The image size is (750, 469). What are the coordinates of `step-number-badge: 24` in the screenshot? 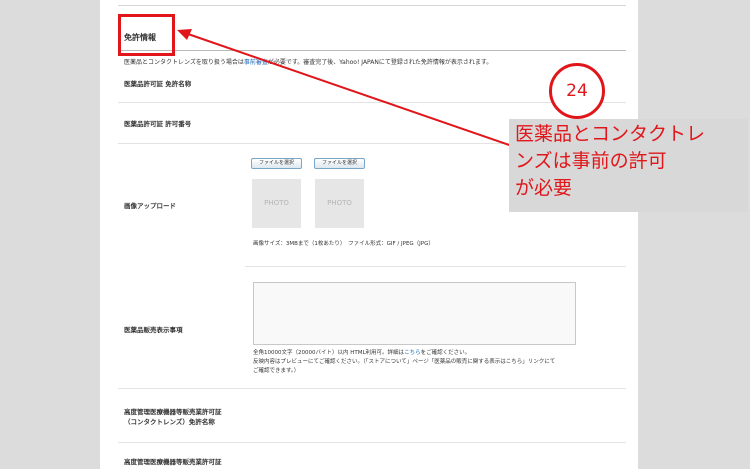 It's located at (577, 91).